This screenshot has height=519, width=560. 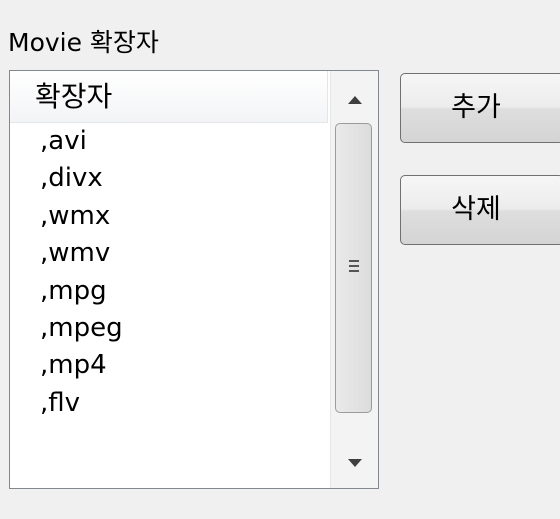 What do you see at coordinates (169, 403) in the screenshot?
I see `list-item: ,flv` at bounding box center [169, 403].